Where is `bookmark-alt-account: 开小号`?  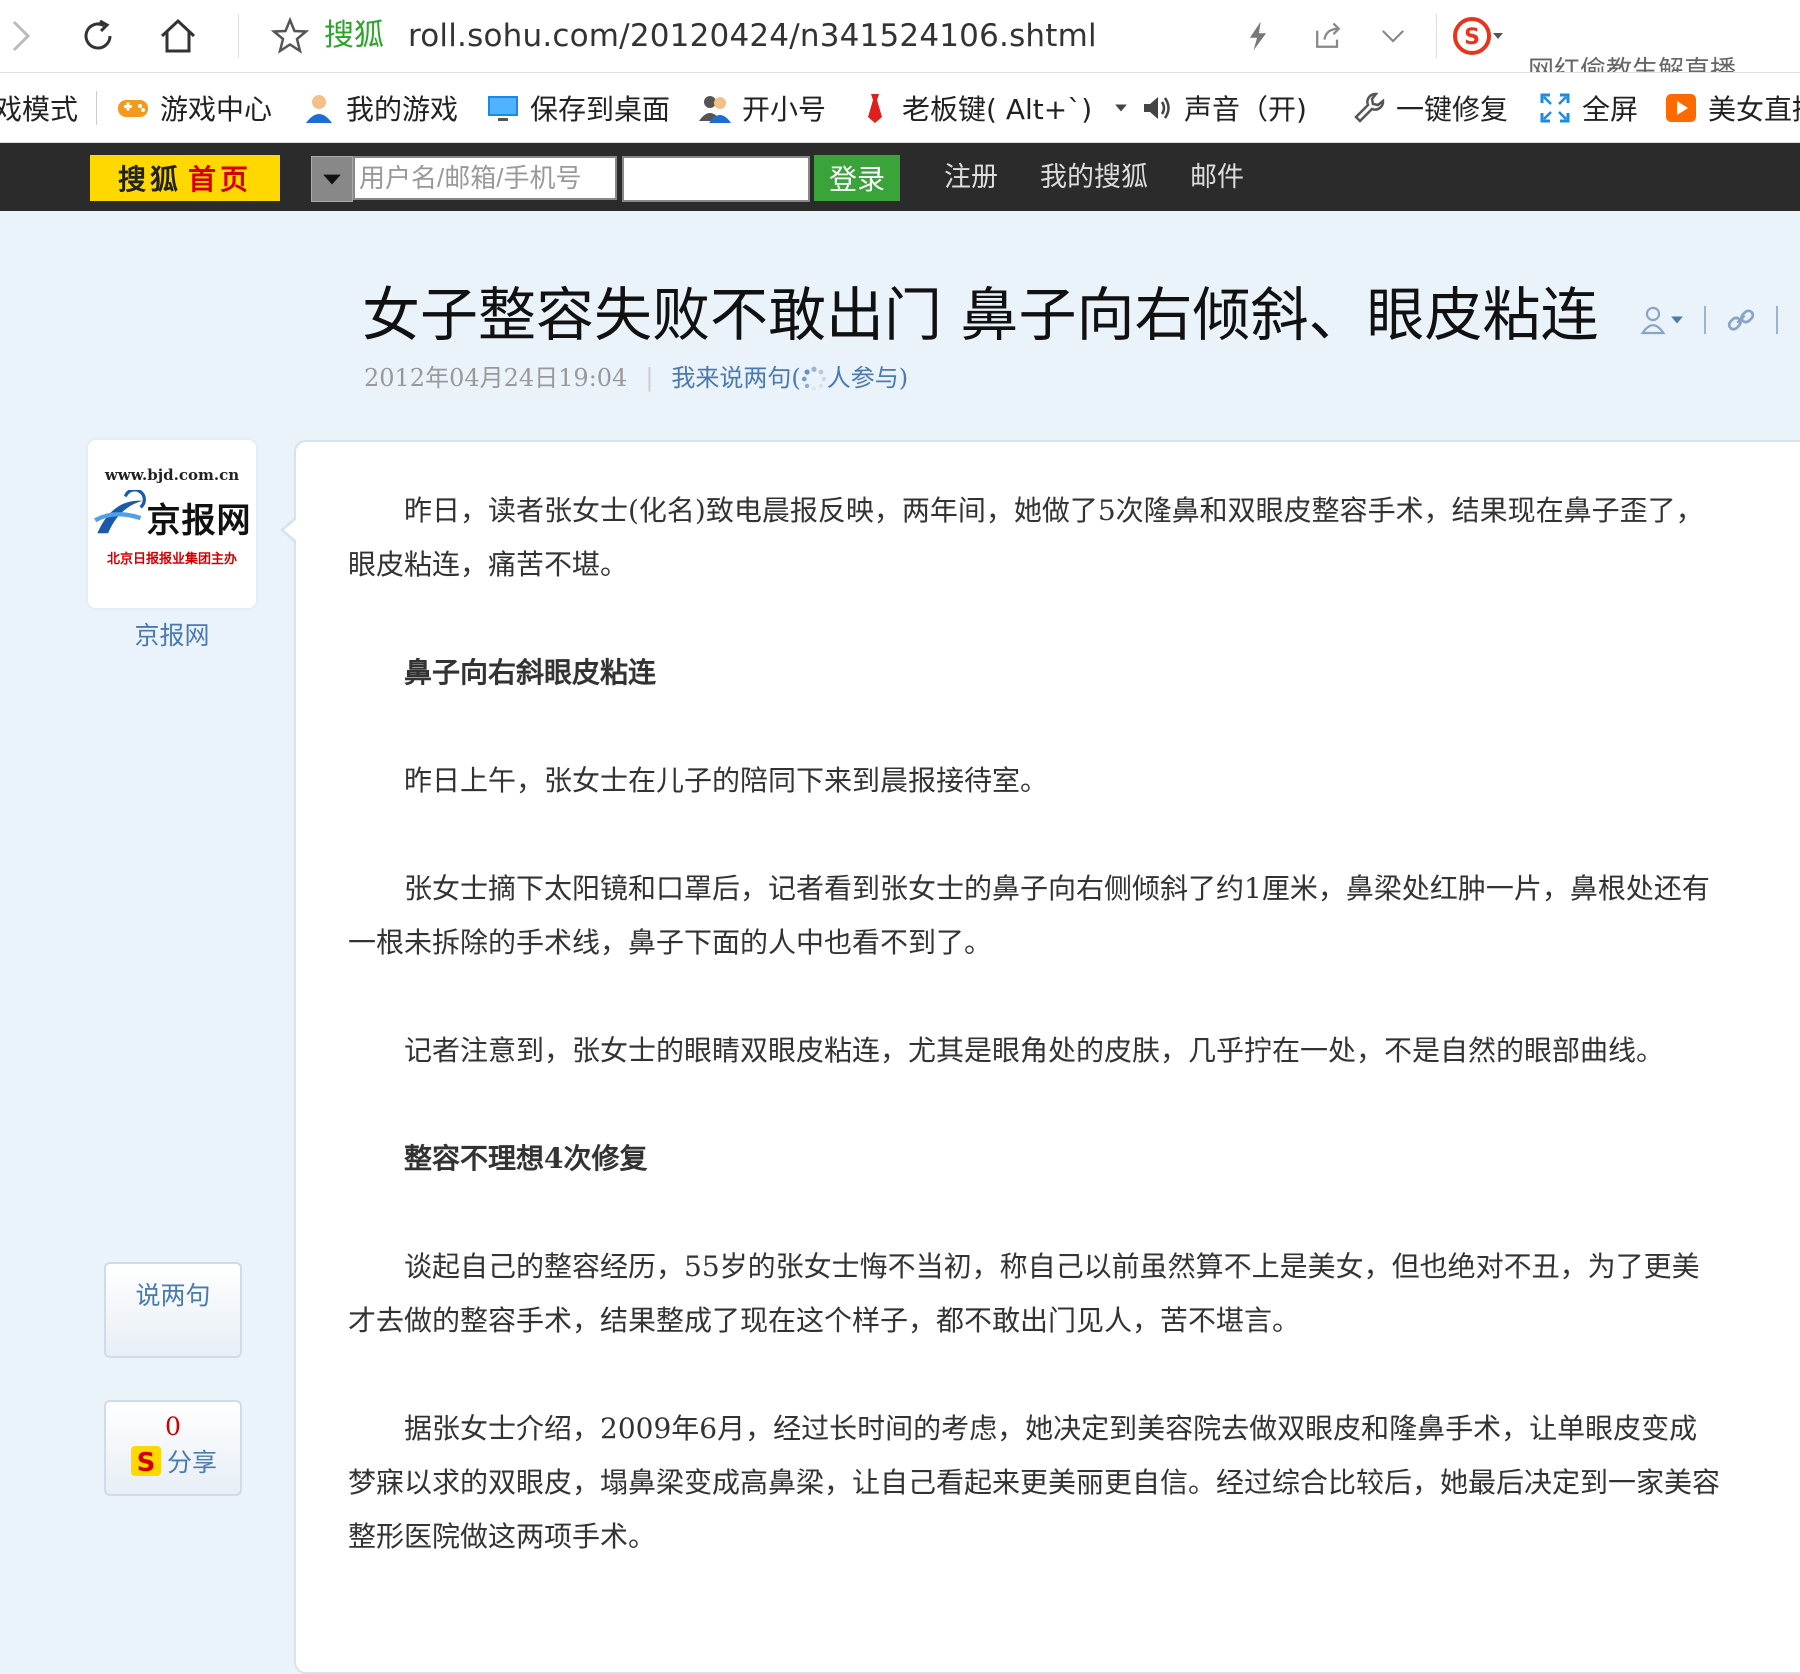 bookmark-alt-account: 开小号 is located at coordinates (762, 107).